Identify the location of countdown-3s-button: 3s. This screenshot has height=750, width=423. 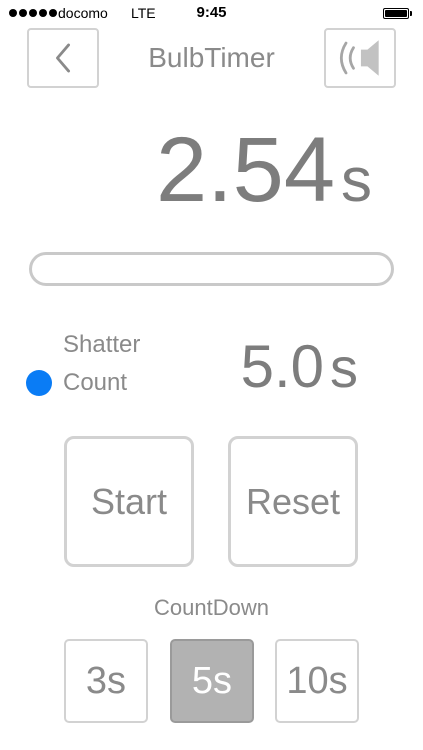
(106, 681).